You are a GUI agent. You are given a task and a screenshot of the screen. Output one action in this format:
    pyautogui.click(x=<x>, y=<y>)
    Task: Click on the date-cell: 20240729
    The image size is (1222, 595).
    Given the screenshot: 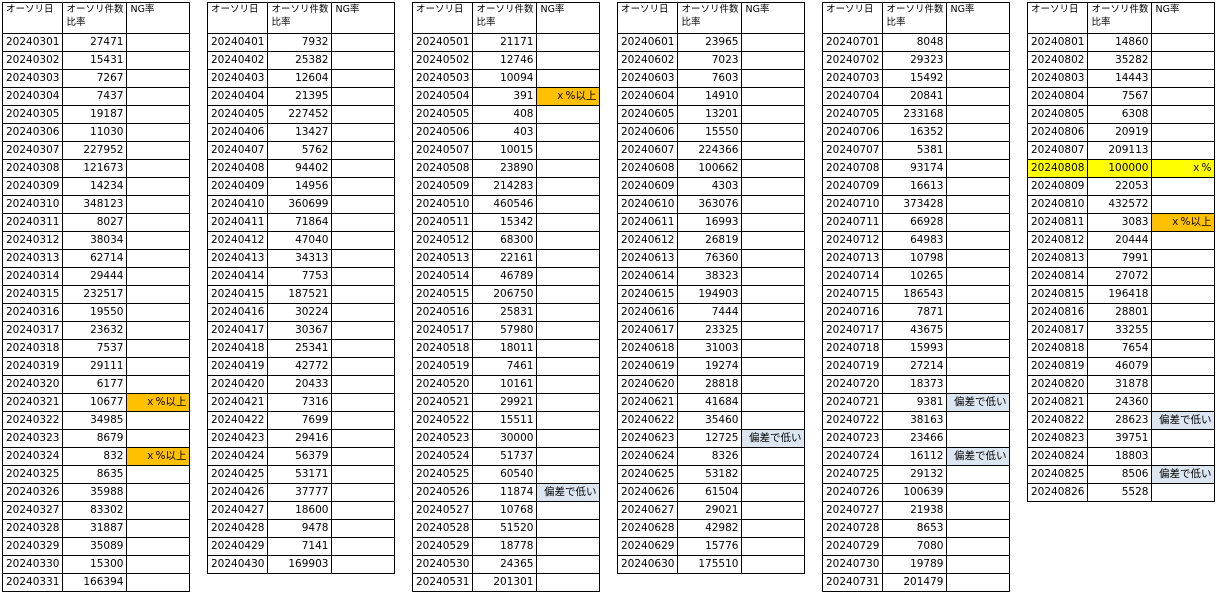 What is the action you would take?
    pyautogui.click(x=852, y=546)
    